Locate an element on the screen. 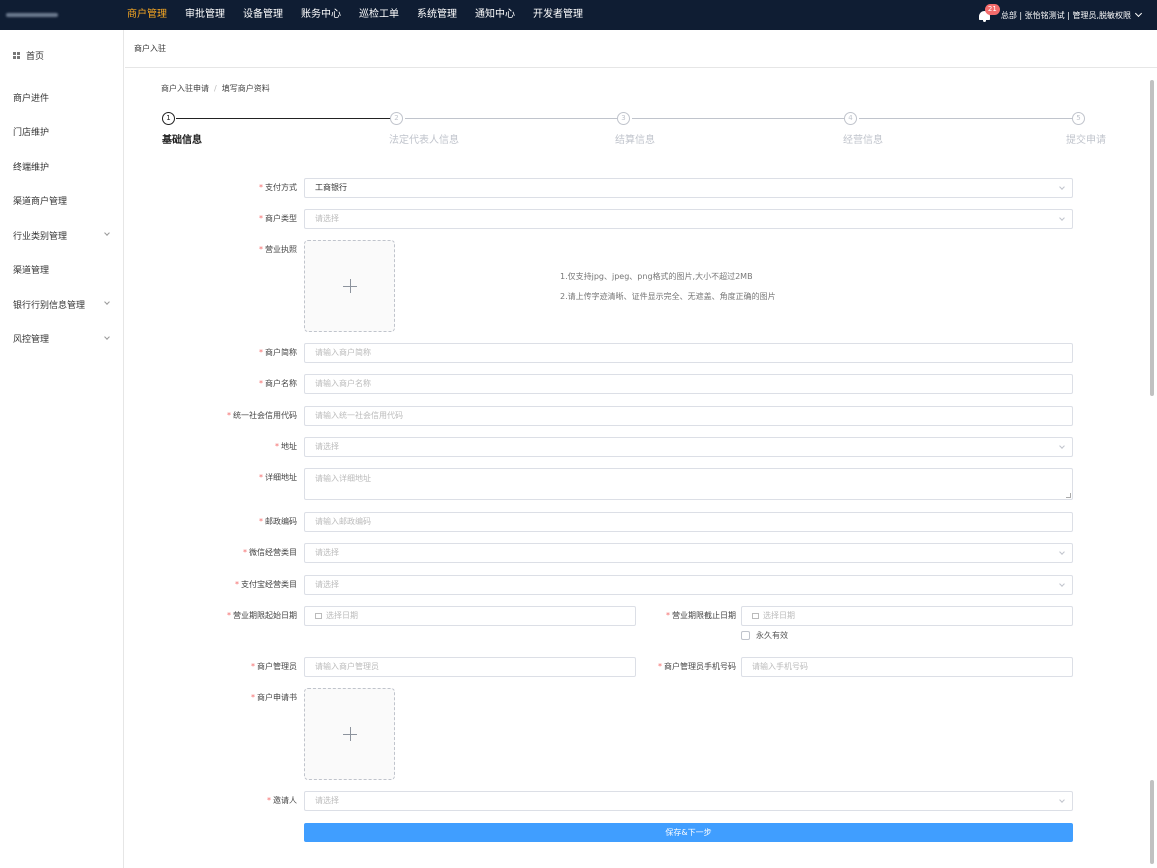 This screenshot has height=868, width=1157. field-label-text: 支付宝经营类目 is located at coordinates (269, 584).